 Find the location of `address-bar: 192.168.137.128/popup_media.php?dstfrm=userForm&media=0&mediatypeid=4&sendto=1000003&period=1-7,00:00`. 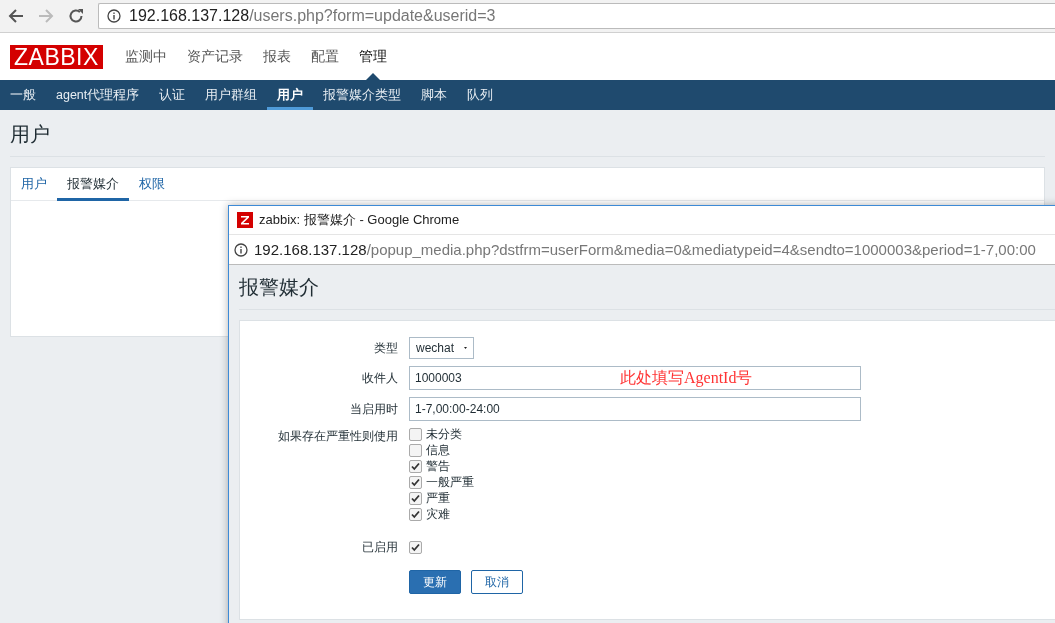

address-bar: 192.168.137.128/popup_media.php?dstfrm=userForm&media=0&mediatypeid=4&sendto=1000003&period=1-7,00:00 is located at coordinates (642, 249).